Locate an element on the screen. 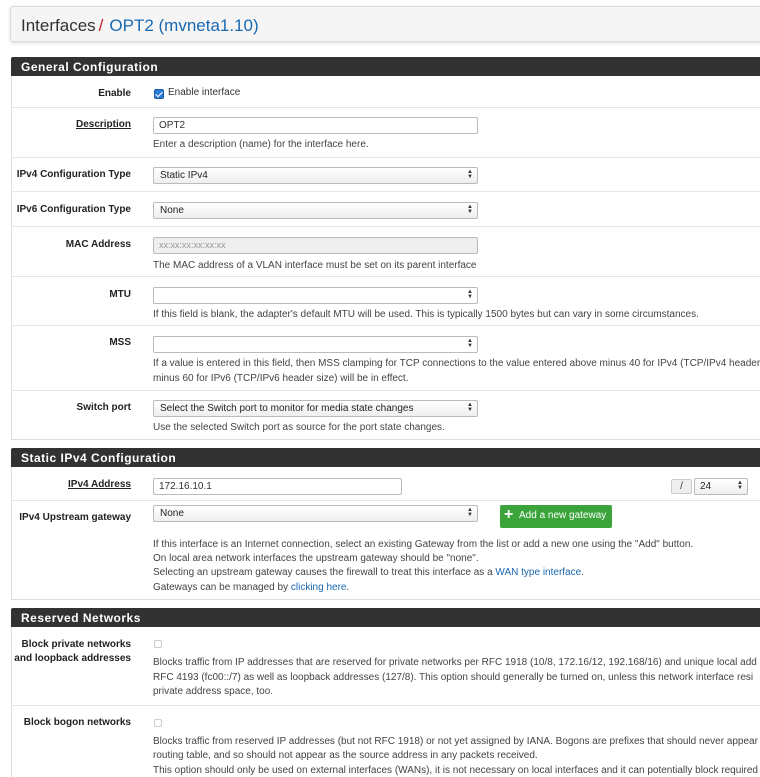 This screenshot has height=777, width=760. block-private-checkbox is located at coordinates (158, 644).